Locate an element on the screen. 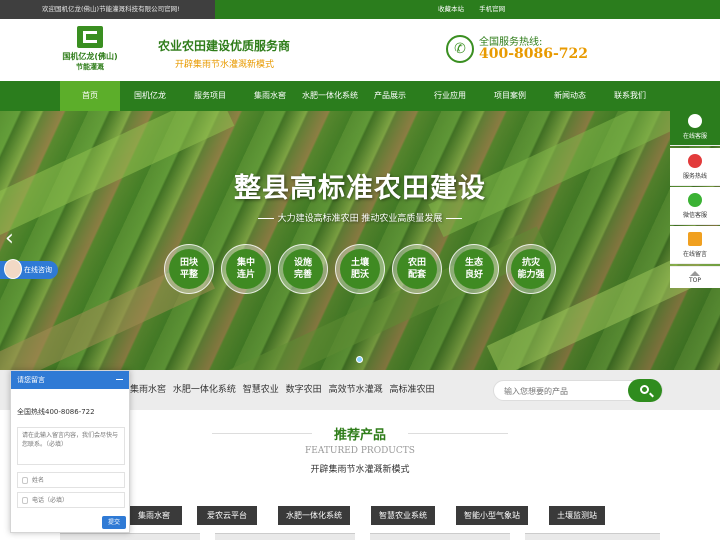  popup-title: 请您留言 is located at coordinates (31, 380).